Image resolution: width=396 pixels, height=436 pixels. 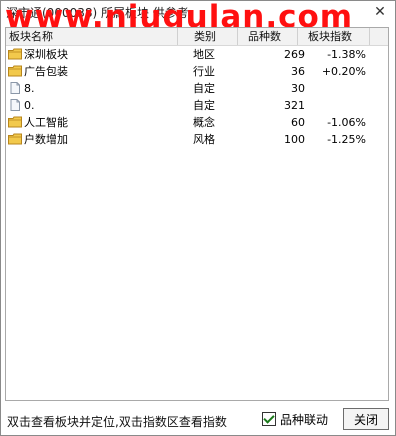 I want to click on row-count: 30, so click(x=298, y=88).